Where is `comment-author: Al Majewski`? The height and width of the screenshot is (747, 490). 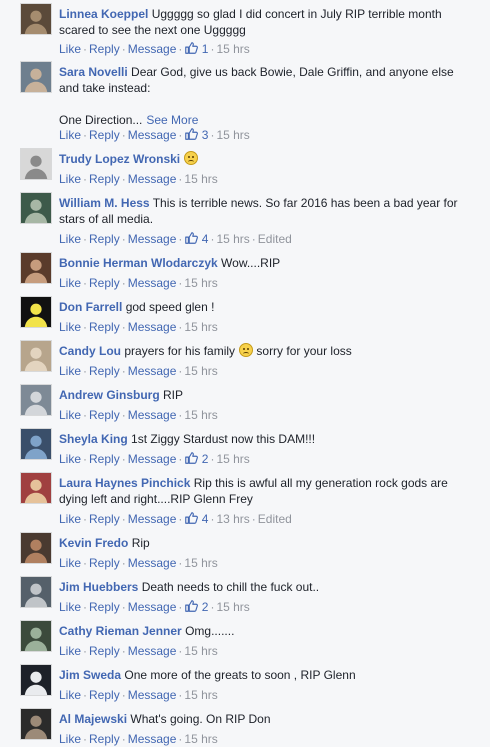 comment-author: Al Majewski is located at coordinates (93, 719).